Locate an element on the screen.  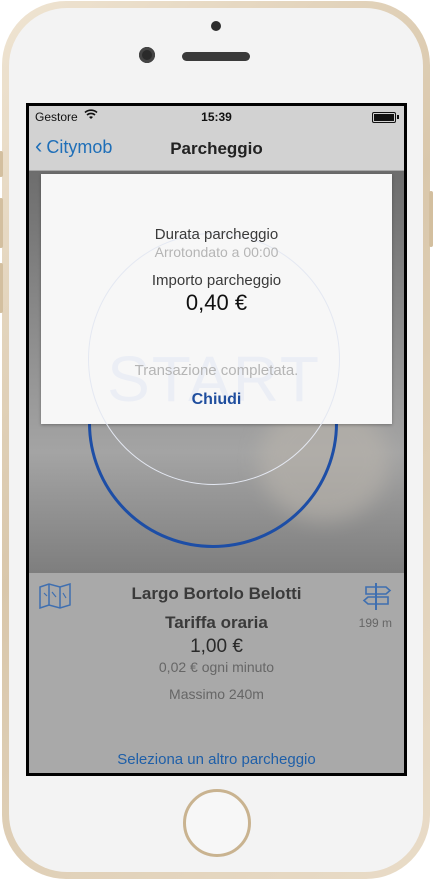
volume-up-button is located at coordinates (1, 223).